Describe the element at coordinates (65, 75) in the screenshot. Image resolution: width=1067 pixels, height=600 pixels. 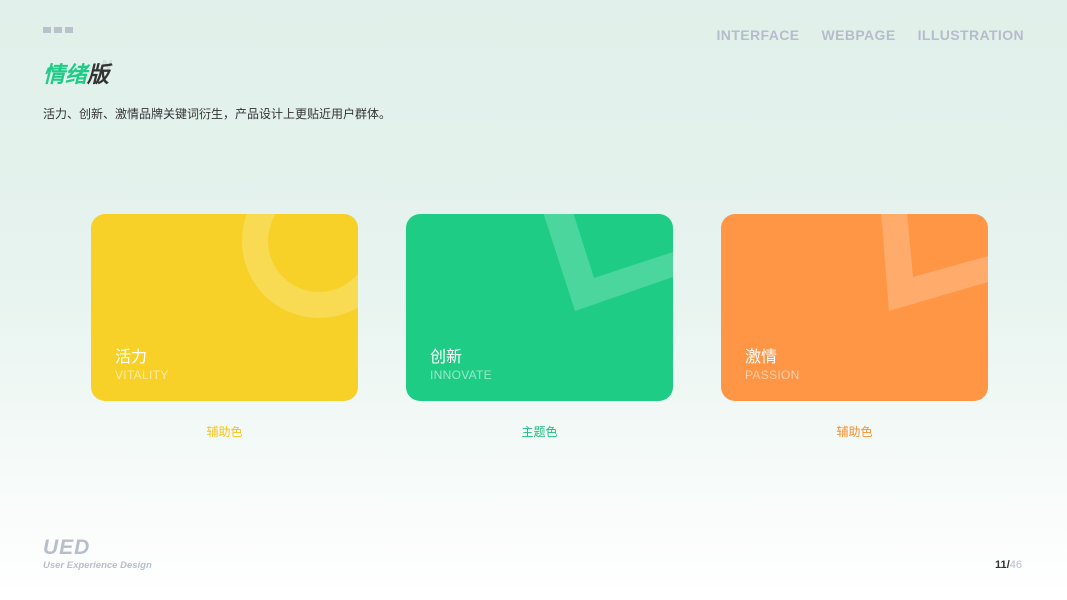
I see `page-title-accent: 情绪` at that location.